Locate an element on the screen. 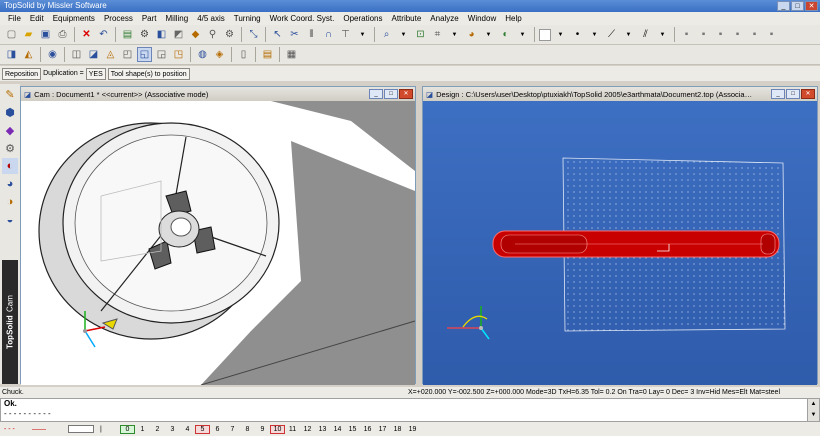  line-style-preview: - - - is located at coordinates (18, 429).